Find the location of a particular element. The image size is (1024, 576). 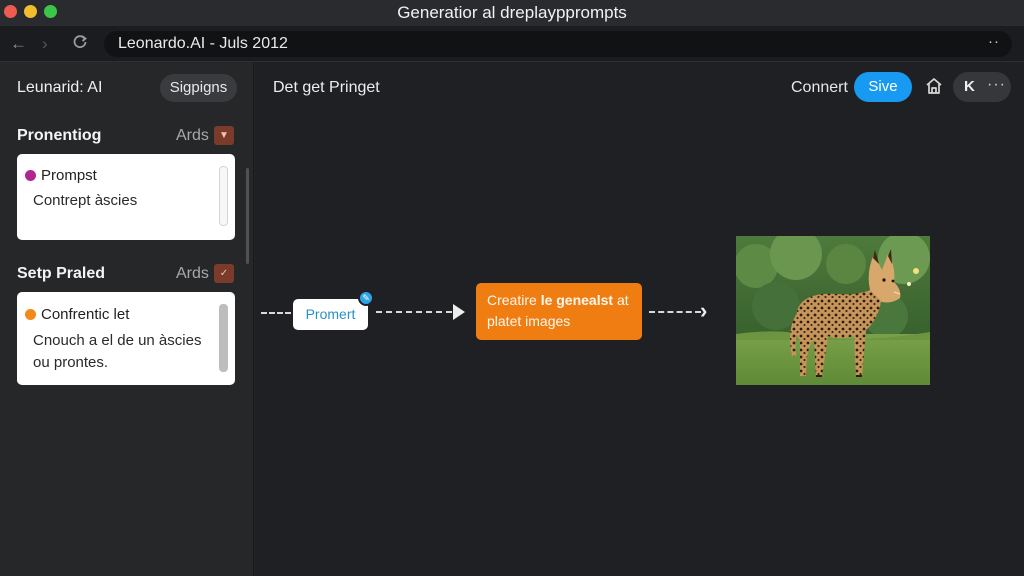

edit-icon: ✎ is located at coordinates (366, 298).